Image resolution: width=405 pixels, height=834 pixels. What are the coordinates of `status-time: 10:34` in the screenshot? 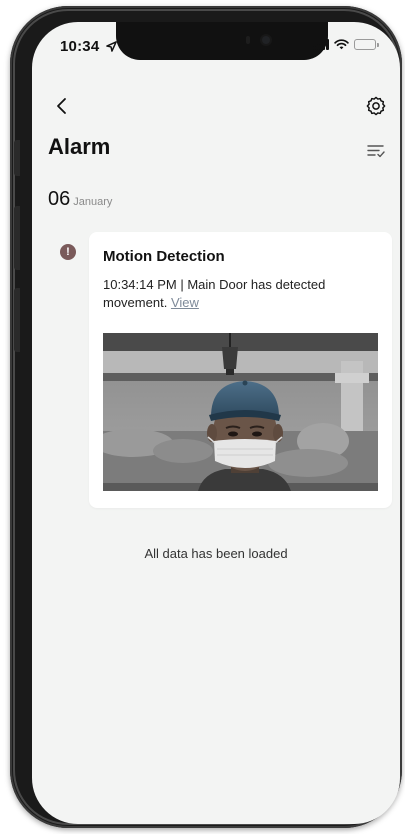 It's located at (88, 46).